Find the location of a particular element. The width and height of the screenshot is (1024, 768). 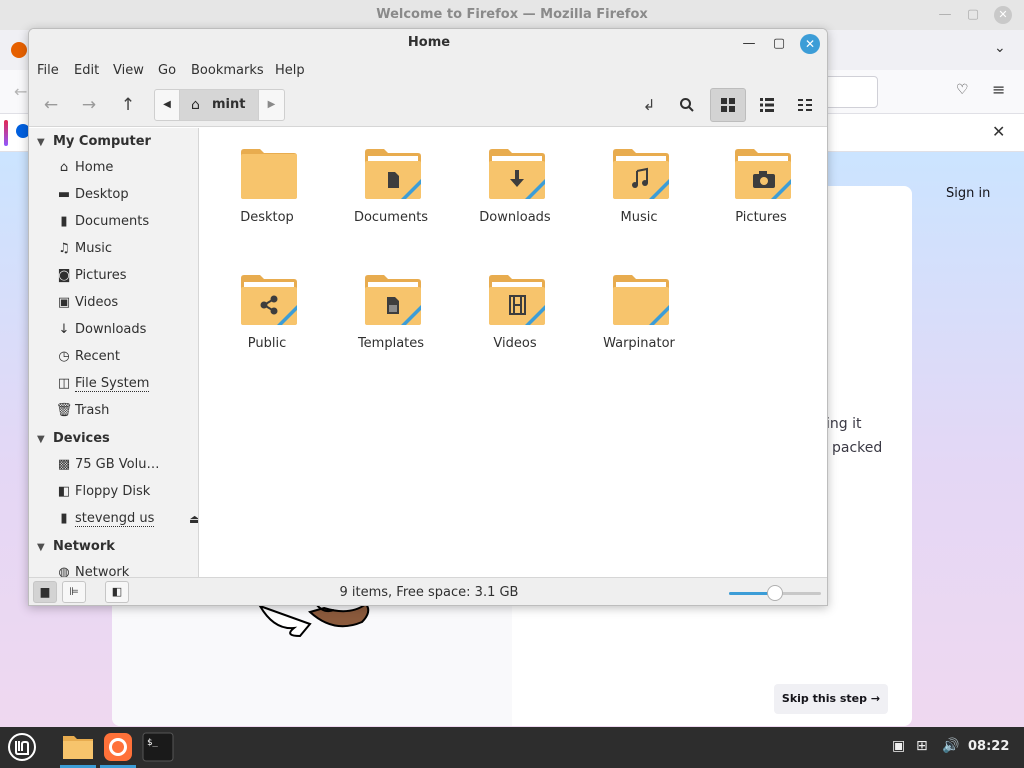

sidebar-item-documents: ▮ Documents is located at coordinates (125, 222).